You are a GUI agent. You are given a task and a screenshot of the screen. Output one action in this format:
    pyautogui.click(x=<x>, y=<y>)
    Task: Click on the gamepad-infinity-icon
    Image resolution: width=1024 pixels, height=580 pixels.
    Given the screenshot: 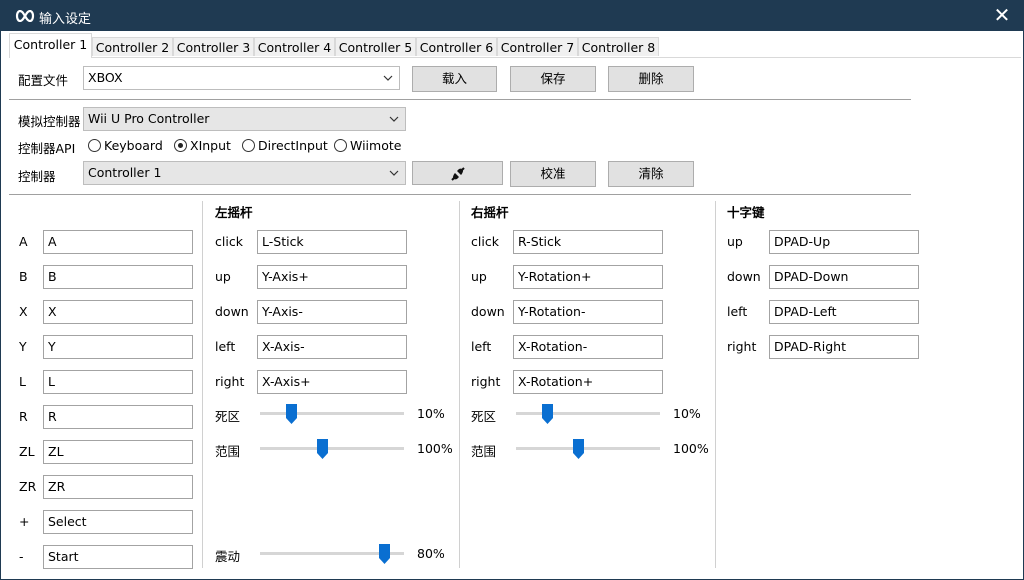 What is the action you would take?
    pyautogui.click(x=25, y=16)
    